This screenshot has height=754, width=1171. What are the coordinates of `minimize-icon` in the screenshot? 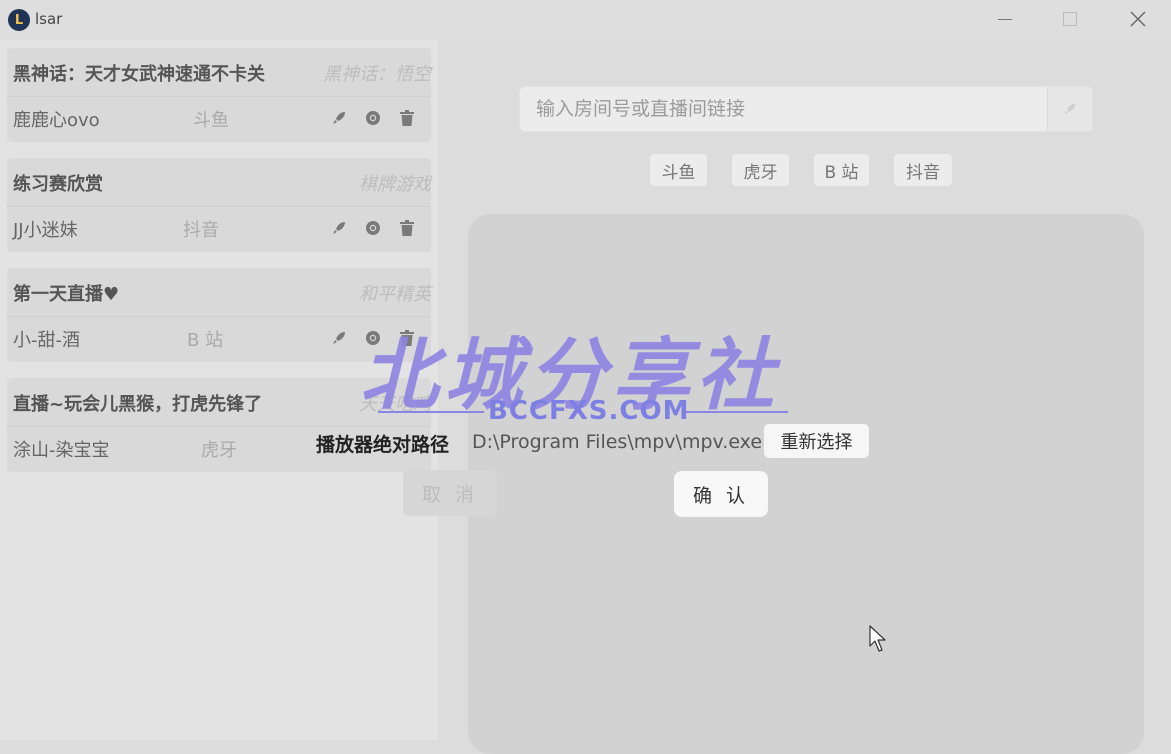 It's located at (1005, 19).